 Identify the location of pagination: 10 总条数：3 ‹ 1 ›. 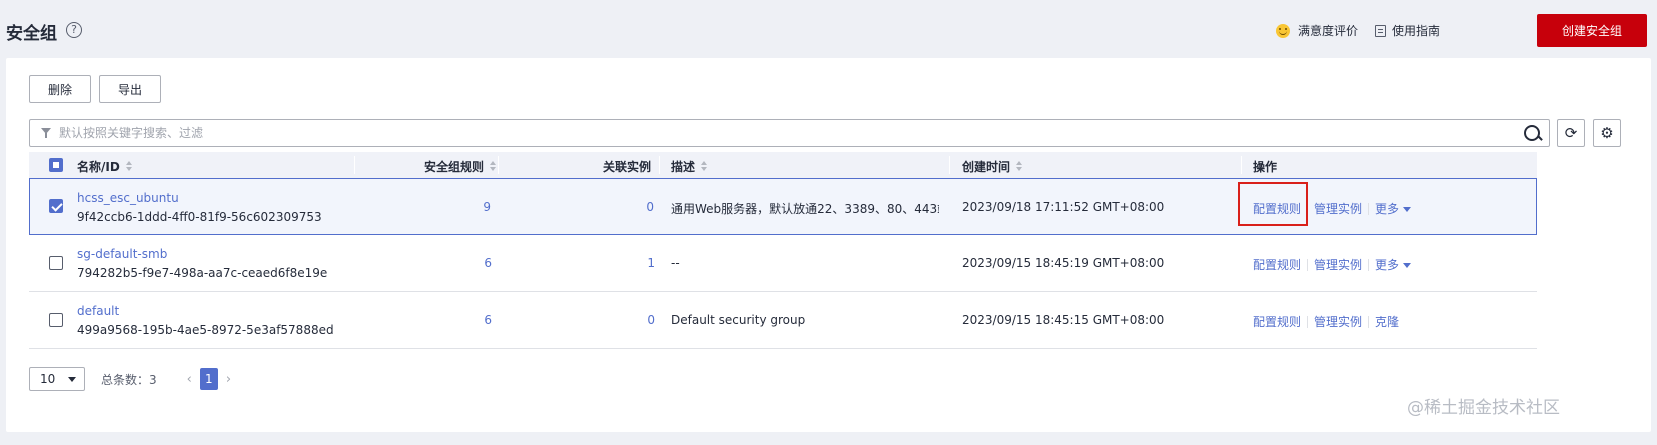
(130, 379).